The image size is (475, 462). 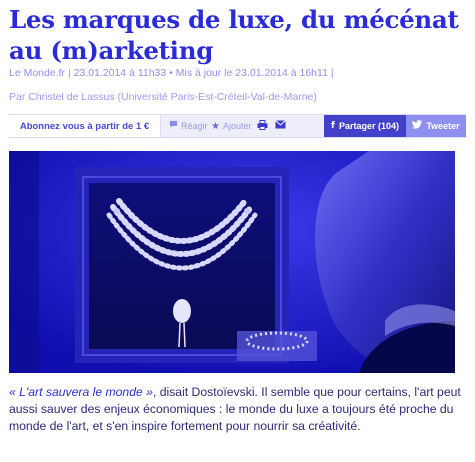 I want to click on subscribe-button: Abonnez vous à partir de 1 €, so click(x=85, y=126).